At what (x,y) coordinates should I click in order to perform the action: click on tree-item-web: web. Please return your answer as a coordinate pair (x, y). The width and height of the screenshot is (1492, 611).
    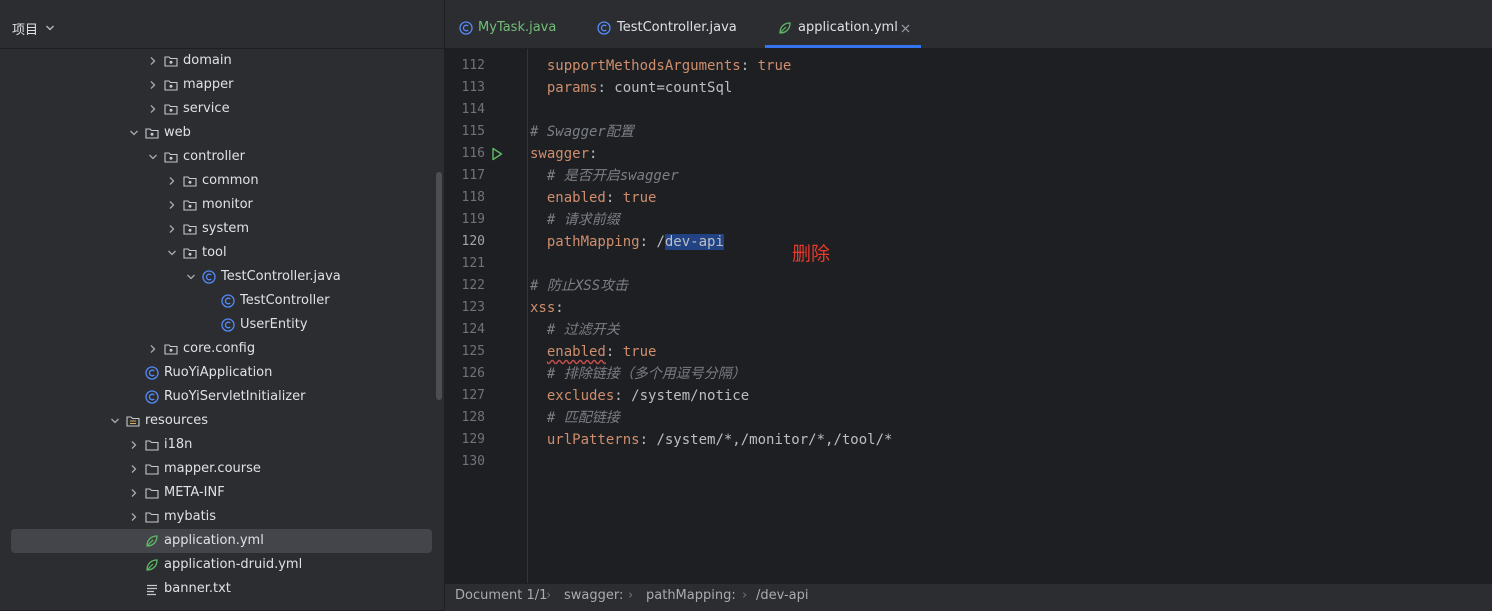
    Looking at the image, I should click on (222, 133).